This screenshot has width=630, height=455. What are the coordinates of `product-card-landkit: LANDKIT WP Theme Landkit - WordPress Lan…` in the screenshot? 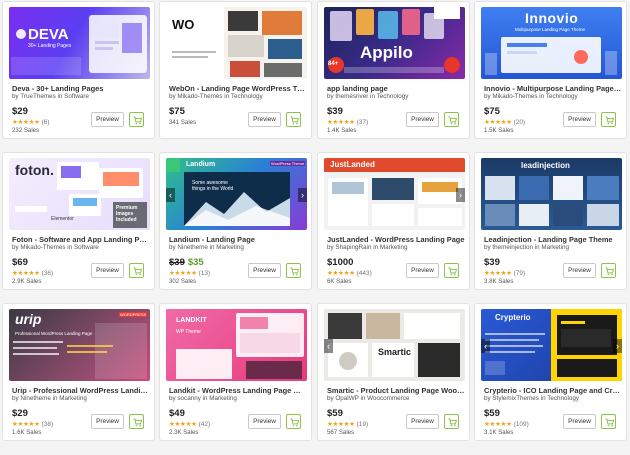 It's located at (235, 372).